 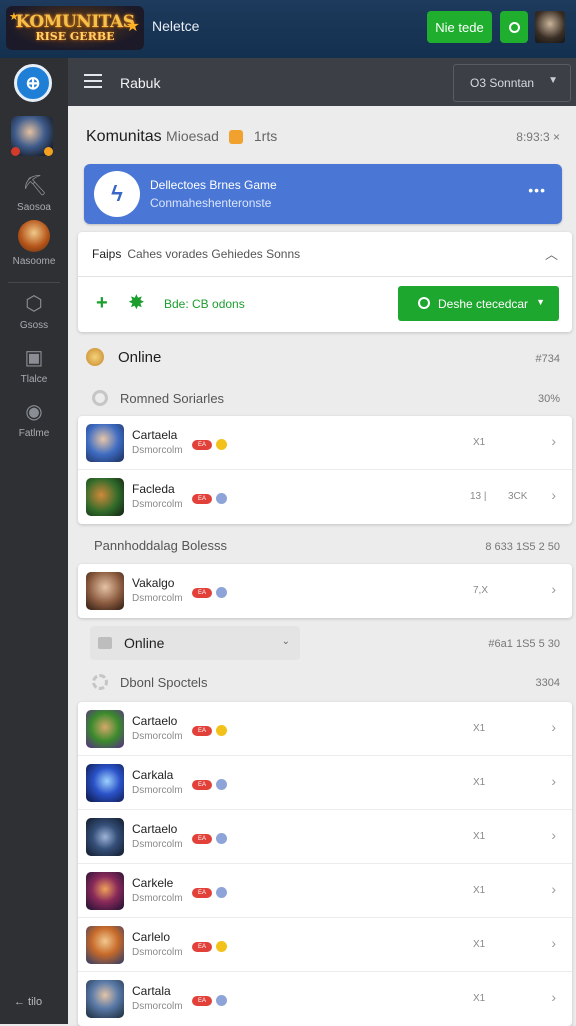 I want to click on more-icon: •••, so click(x=537, y=190).